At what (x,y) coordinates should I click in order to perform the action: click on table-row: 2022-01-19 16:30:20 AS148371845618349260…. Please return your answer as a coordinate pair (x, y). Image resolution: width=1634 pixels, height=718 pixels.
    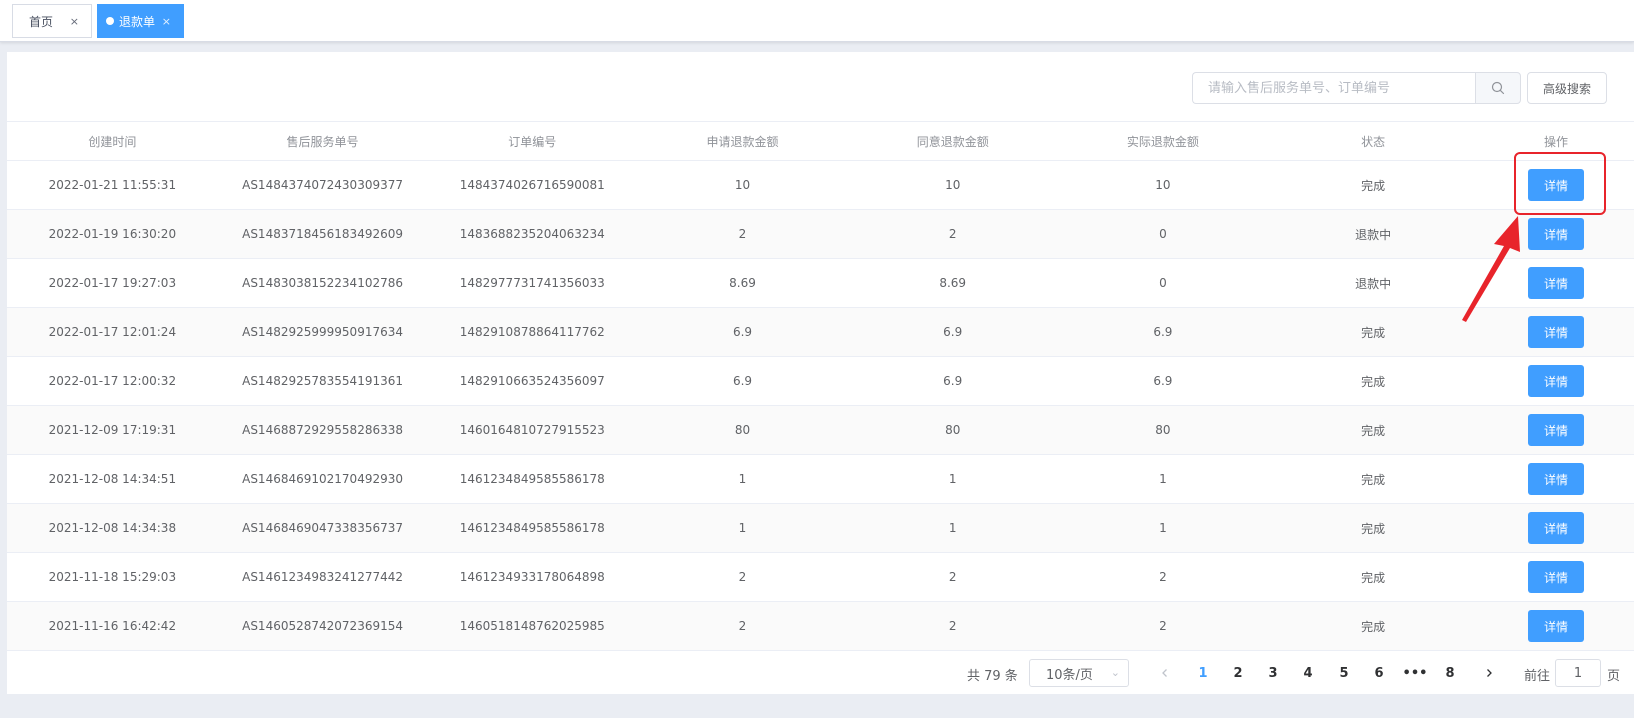
    Looking at the image, I should click on (820, 234).